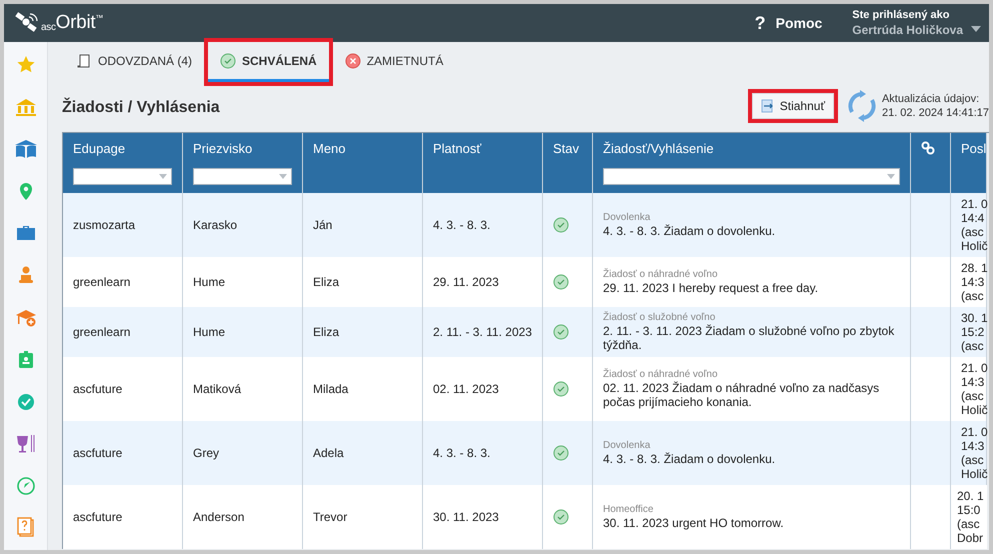  What do you see at coordinates (799, 23) in the screenshot?
I see `help-label: Pomoc` at bounding box center [799, 23].